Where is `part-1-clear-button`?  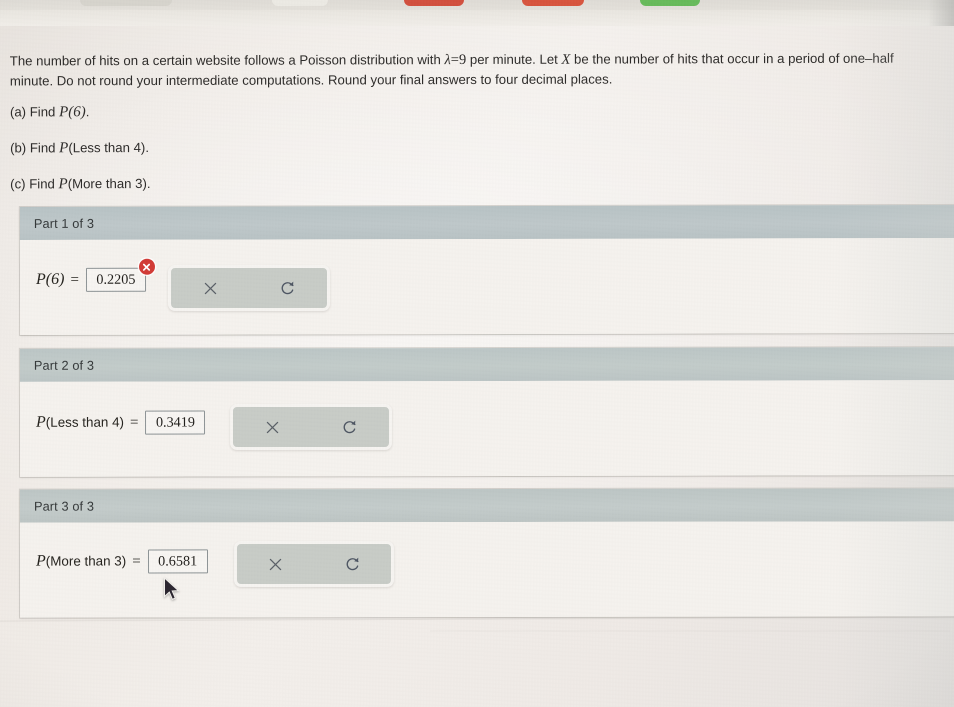
part-1-clear-button is located at coordinates (210, 288).